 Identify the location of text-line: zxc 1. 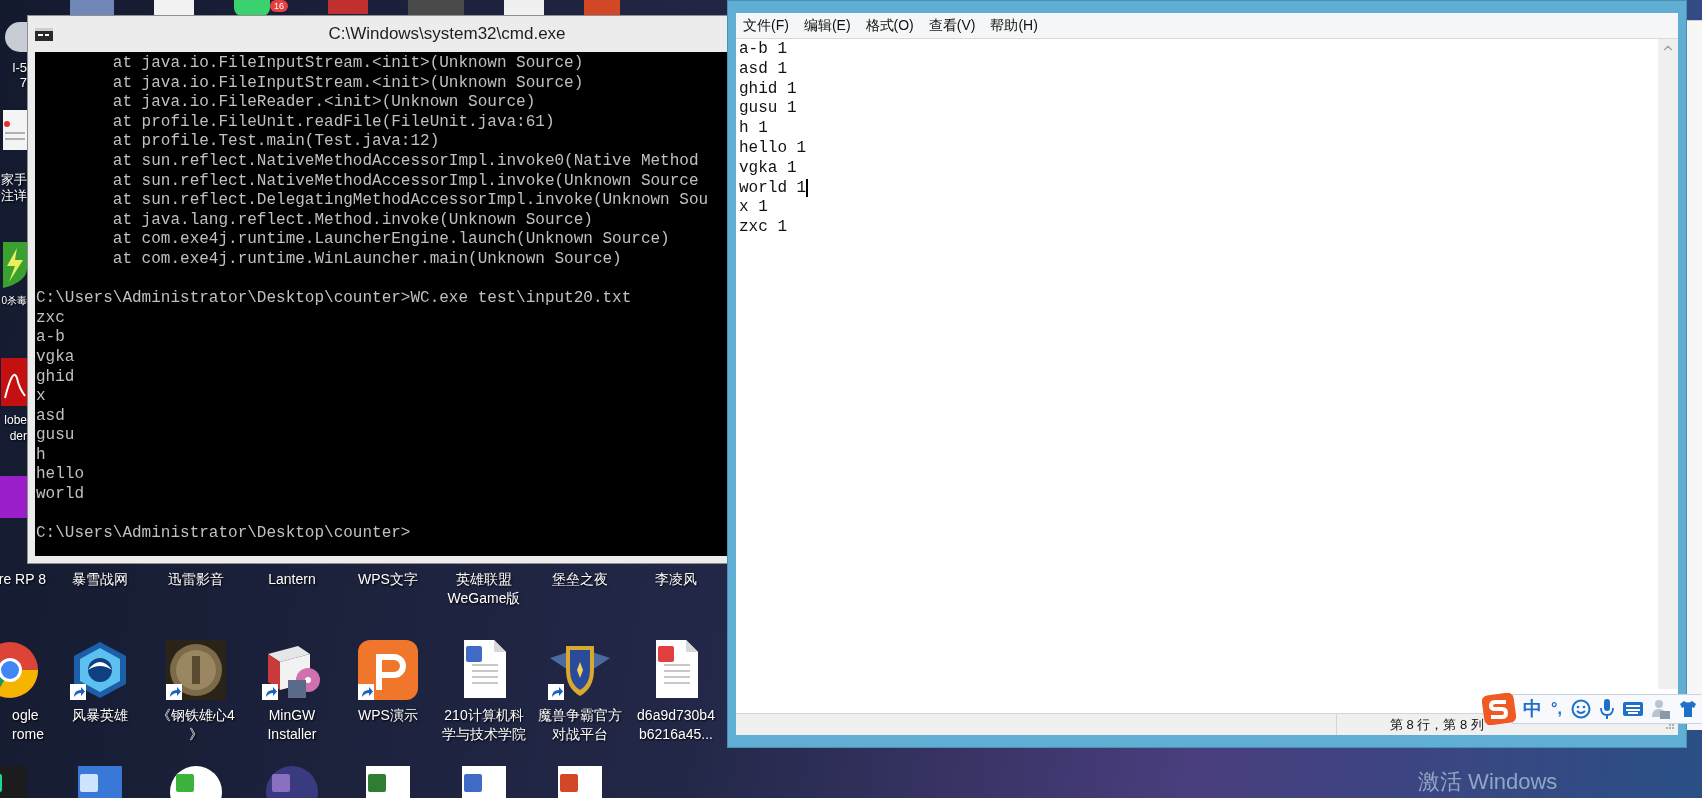
(763, 228).